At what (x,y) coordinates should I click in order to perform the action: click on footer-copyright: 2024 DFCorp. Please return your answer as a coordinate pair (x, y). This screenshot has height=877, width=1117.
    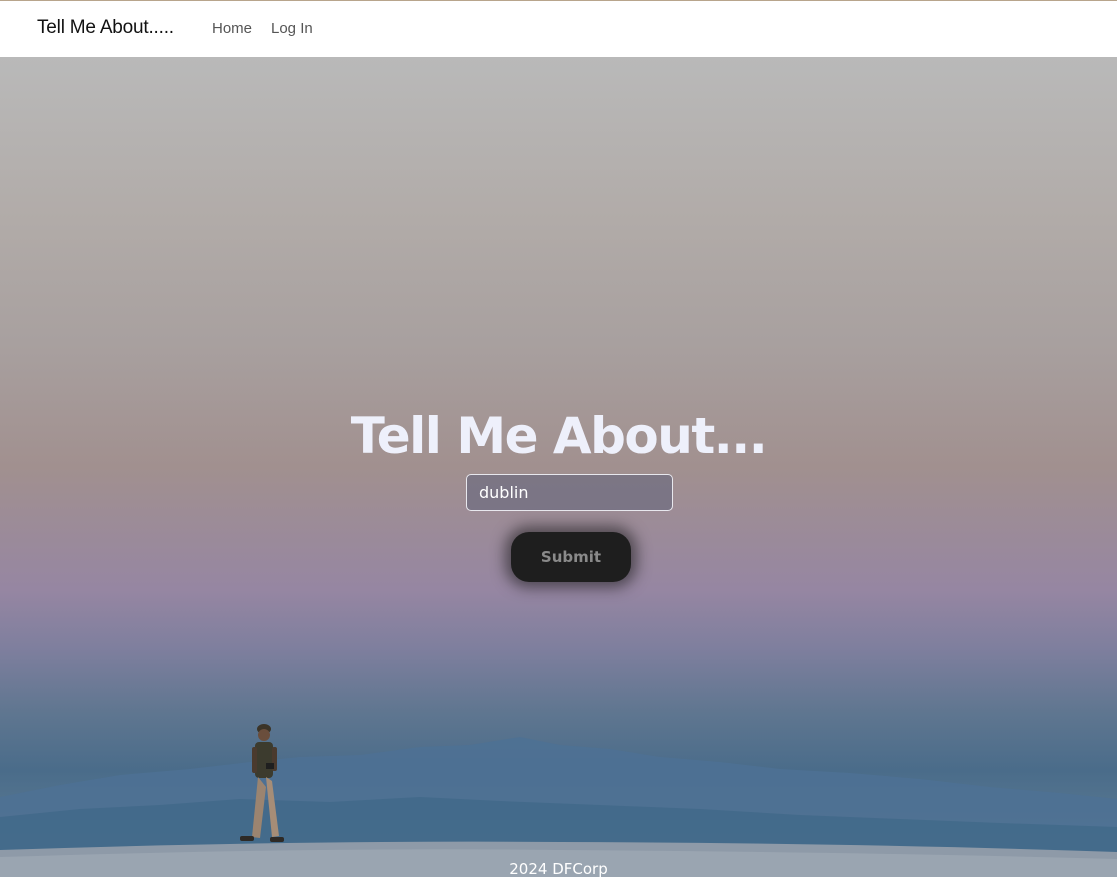
    Looking at the image, I should click on (558, 868).